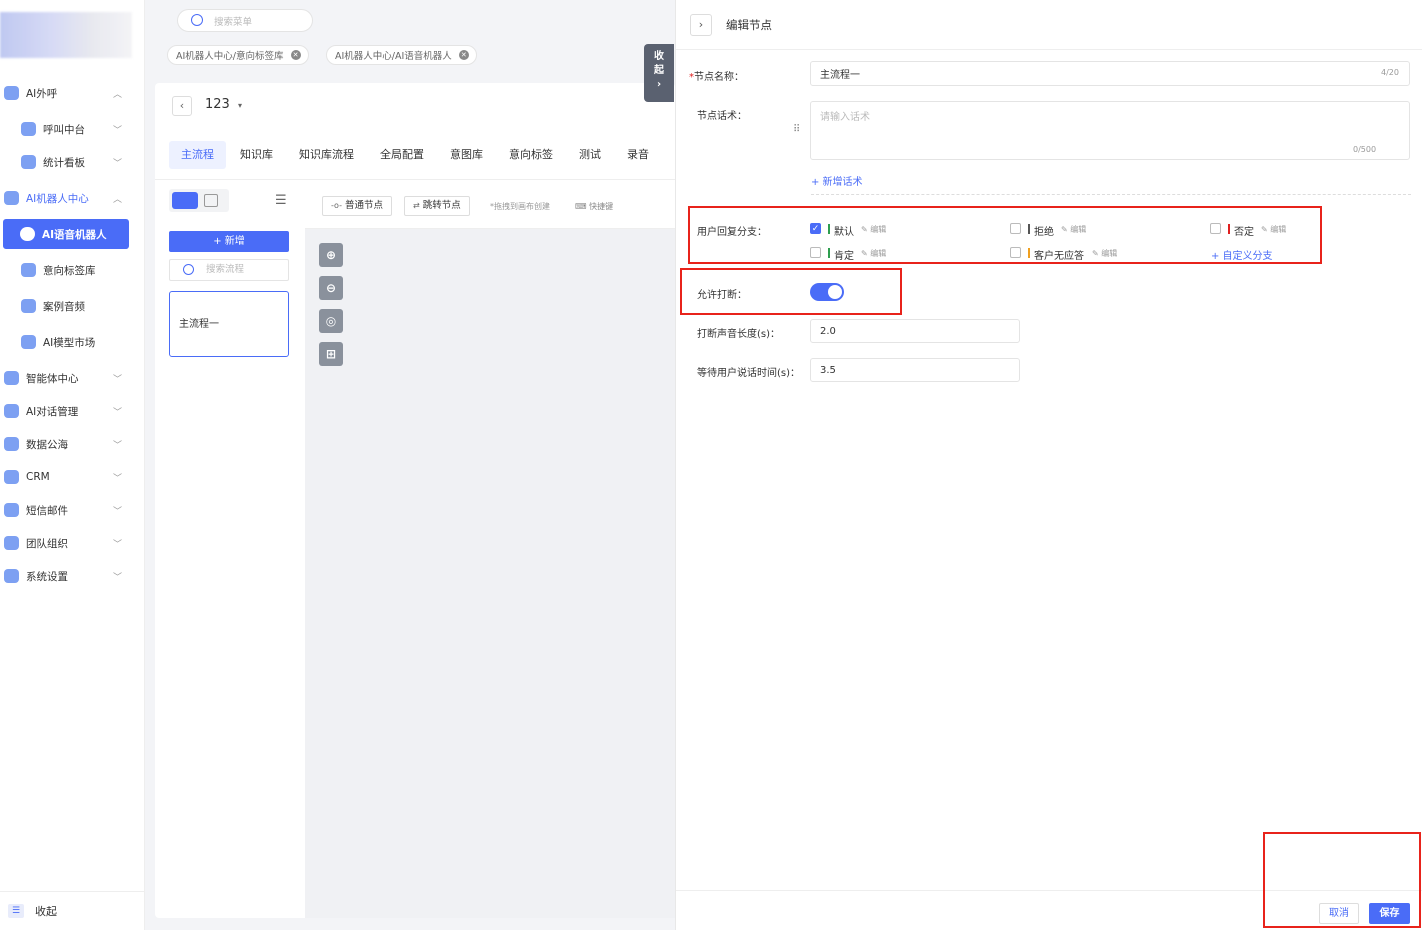  What do you see at coordinates (28, 162) in the screenshot?
I see `chart-icon` at bounding box center [28, 162].